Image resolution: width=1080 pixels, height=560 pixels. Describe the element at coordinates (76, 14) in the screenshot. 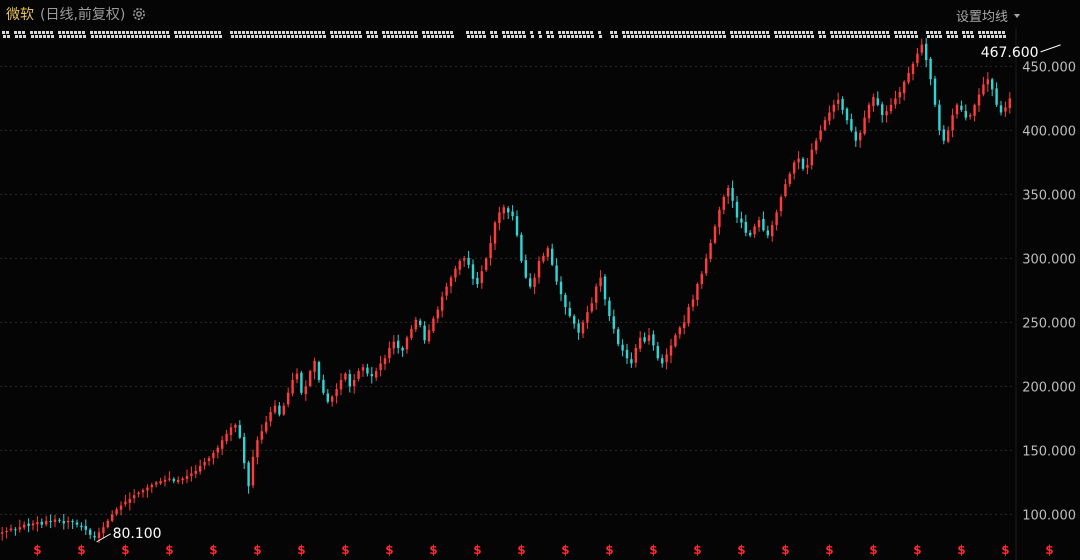

I see `title-group: 微软 (日线,前复权)` at that location.